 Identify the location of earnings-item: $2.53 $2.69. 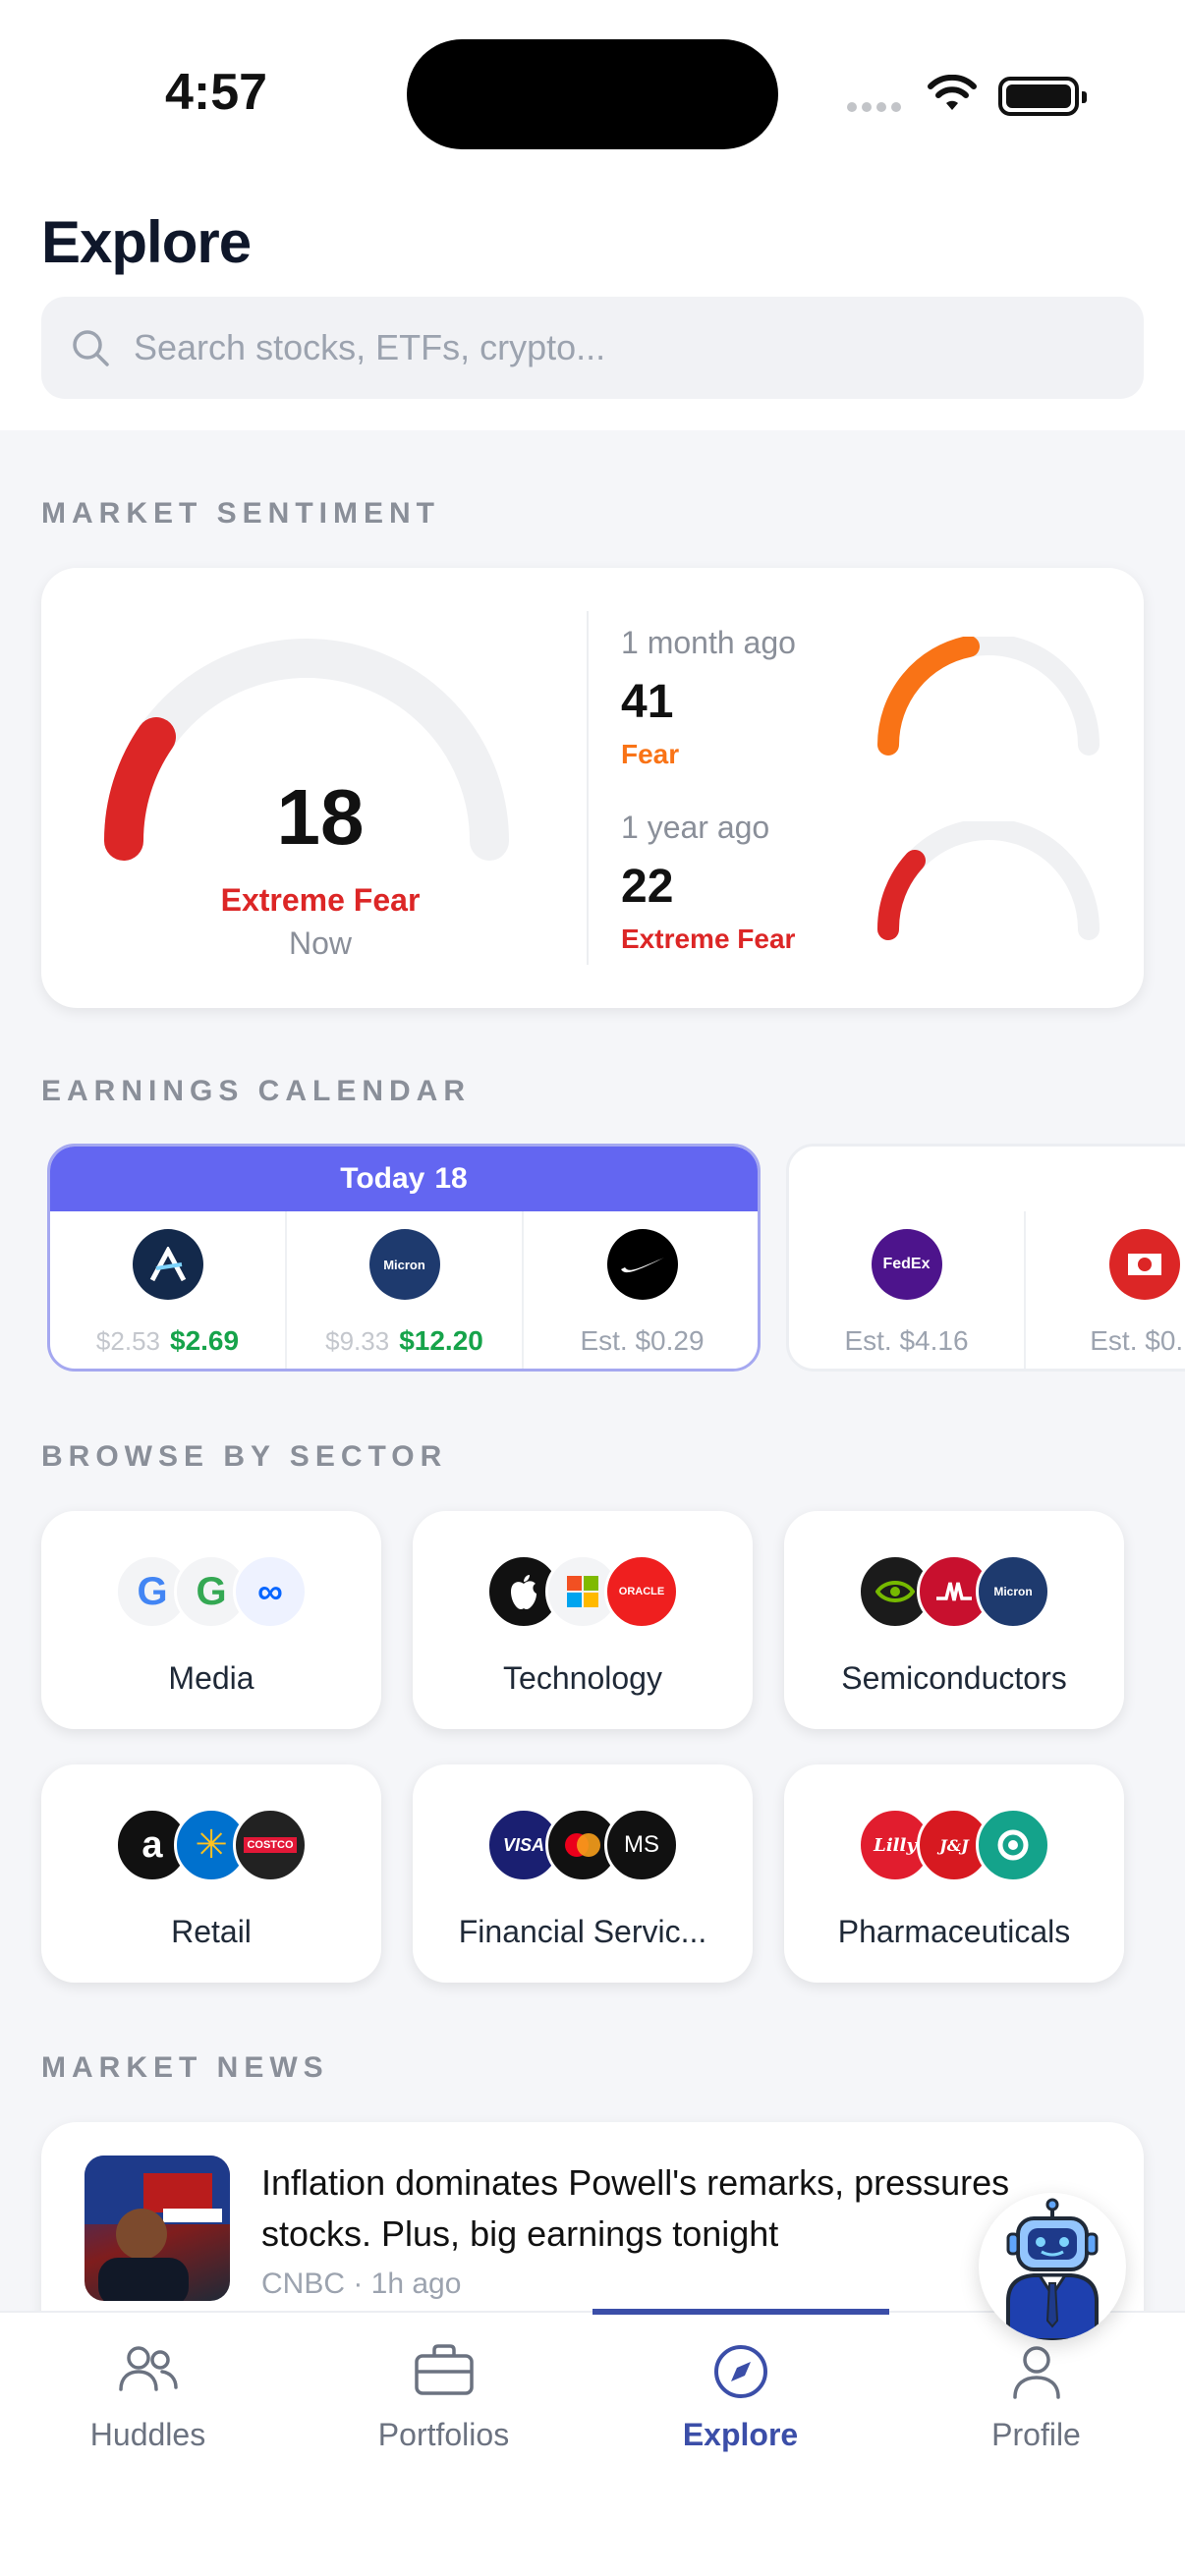
(168, 1290).